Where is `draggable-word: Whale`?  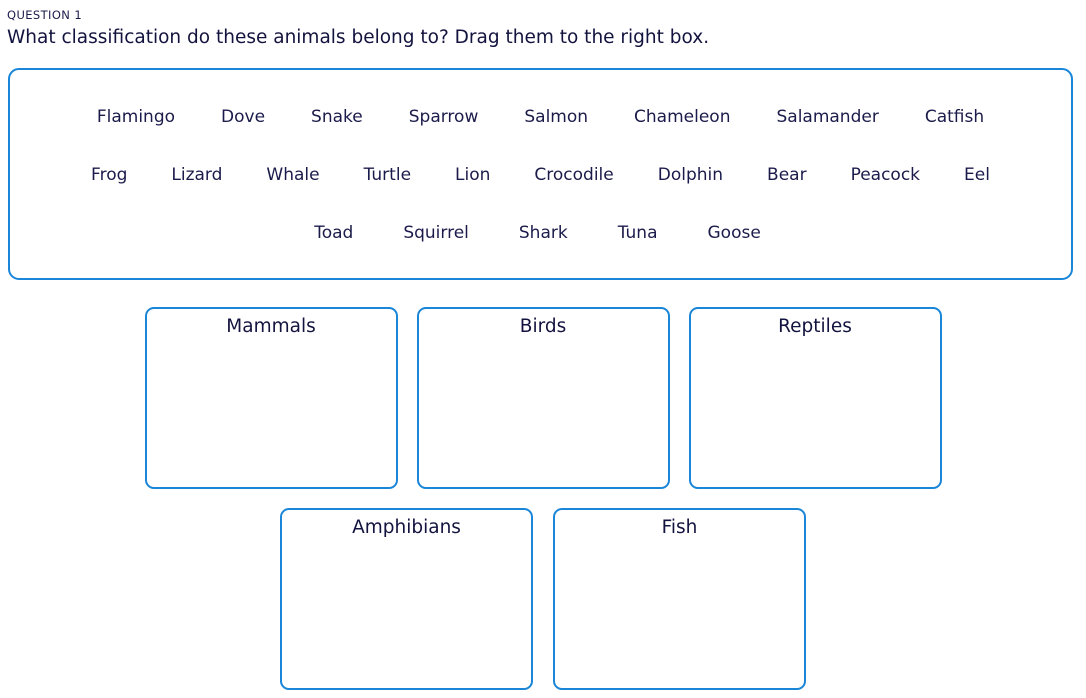
draggable-word: Whale is located at coordinates (292, 175).